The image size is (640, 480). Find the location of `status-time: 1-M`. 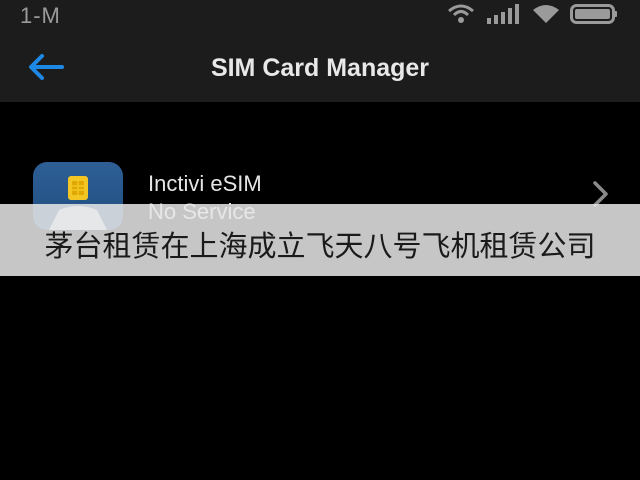

status-time: 1-M is located at coordinates (40, 15).